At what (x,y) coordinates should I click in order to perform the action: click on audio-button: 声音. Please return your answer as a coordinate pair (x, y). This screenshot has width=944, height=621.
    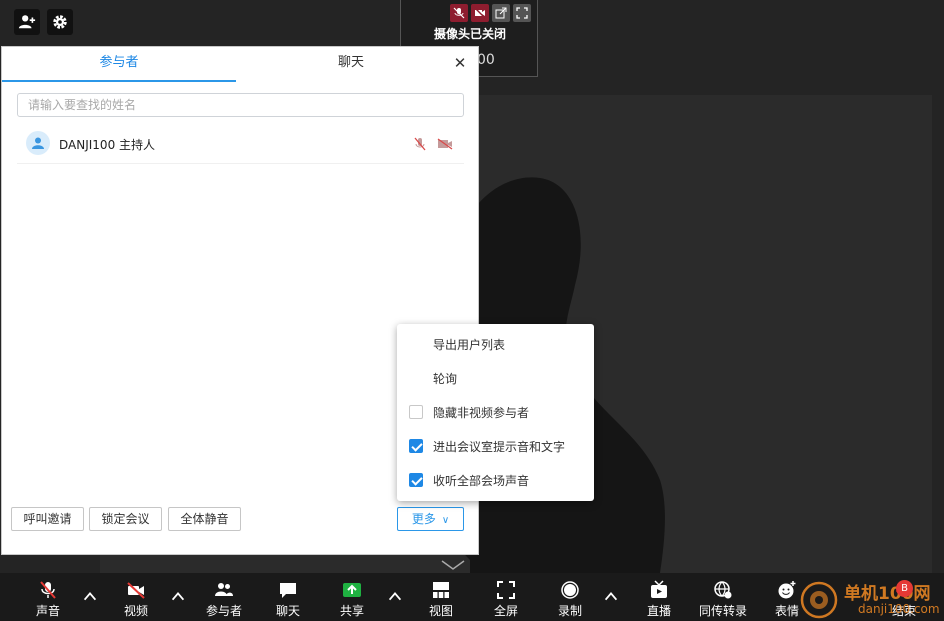
    Looking at the image, I should click on (48, 597).